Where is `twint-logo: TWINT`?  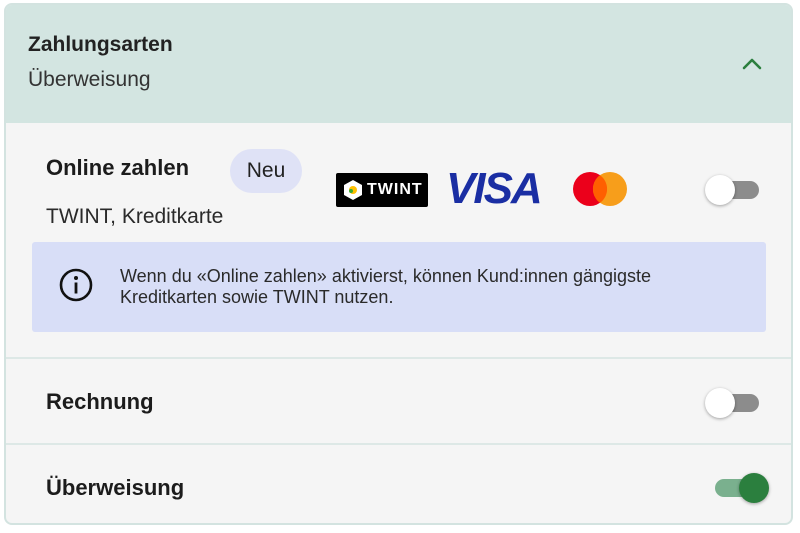 twint-logo: TWINT is located at coordinates (382, 190).